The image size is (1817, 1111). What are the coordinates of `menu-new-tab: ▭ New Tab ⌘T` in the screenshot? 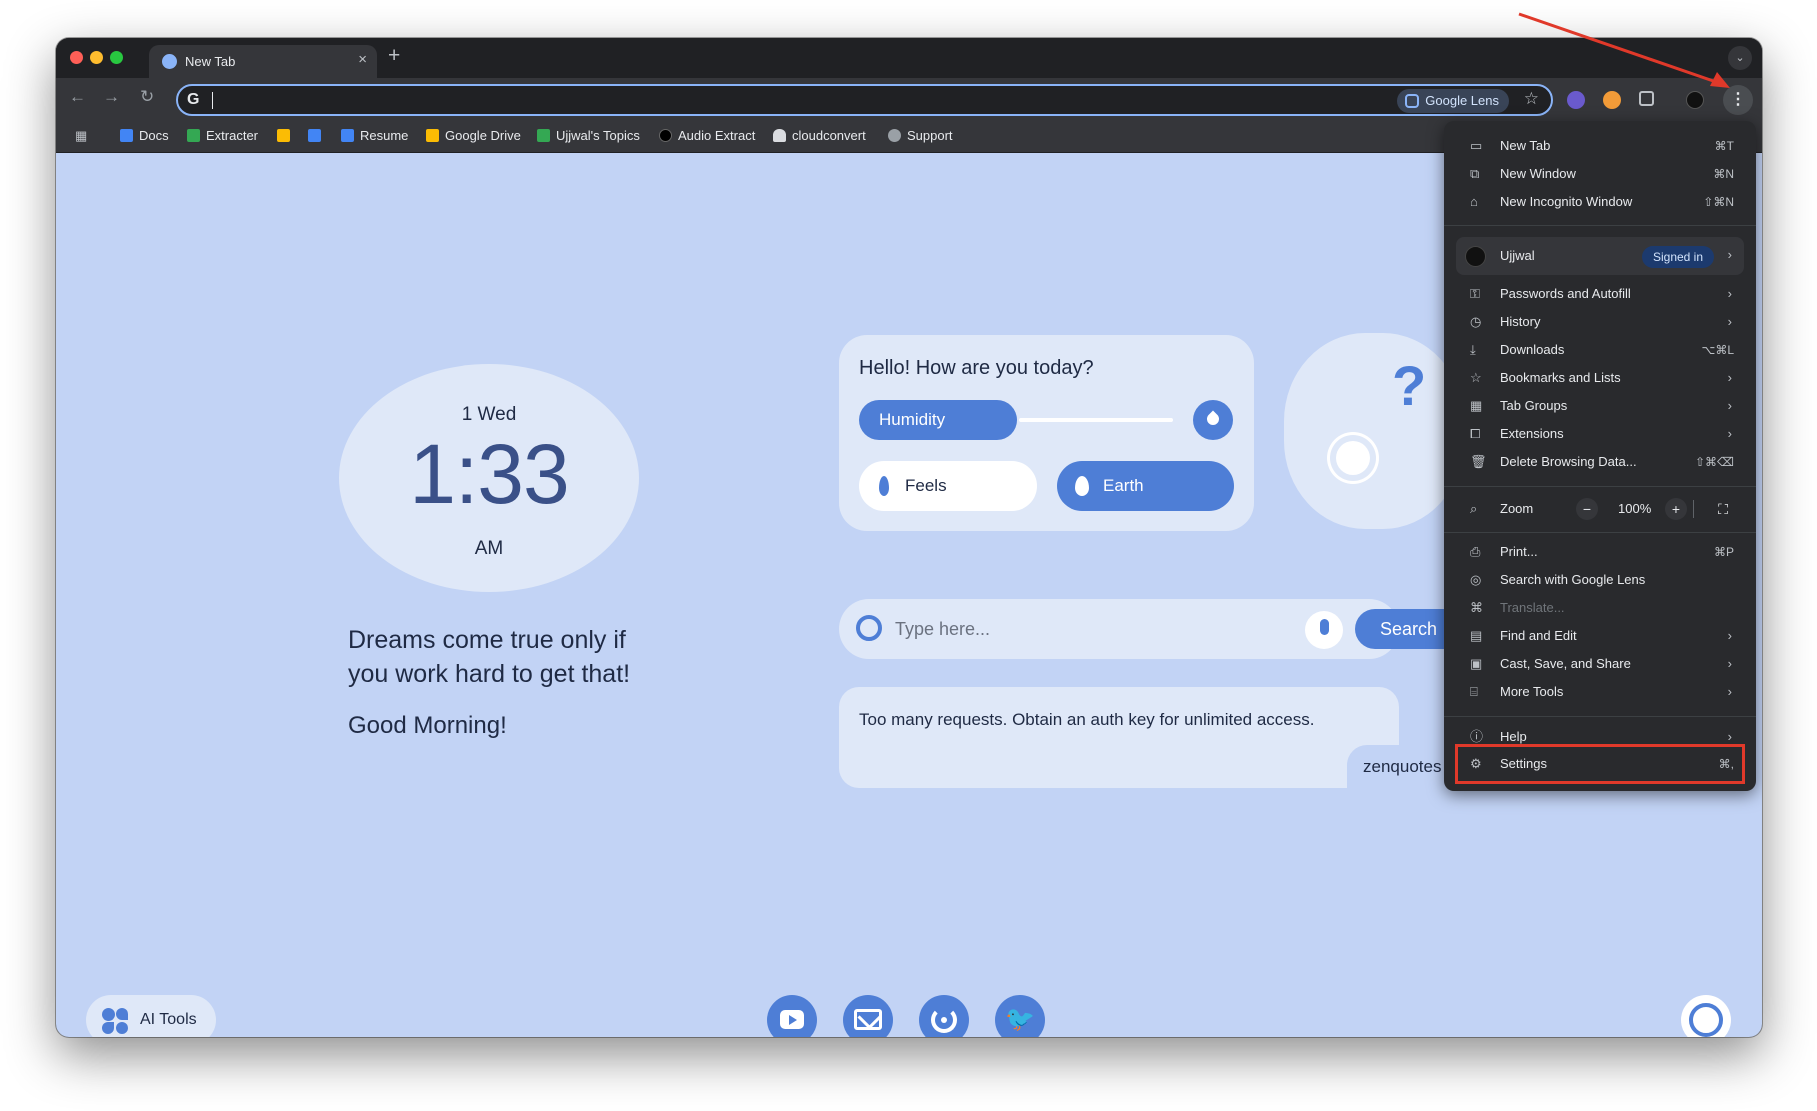 It's located at (1600, 146).